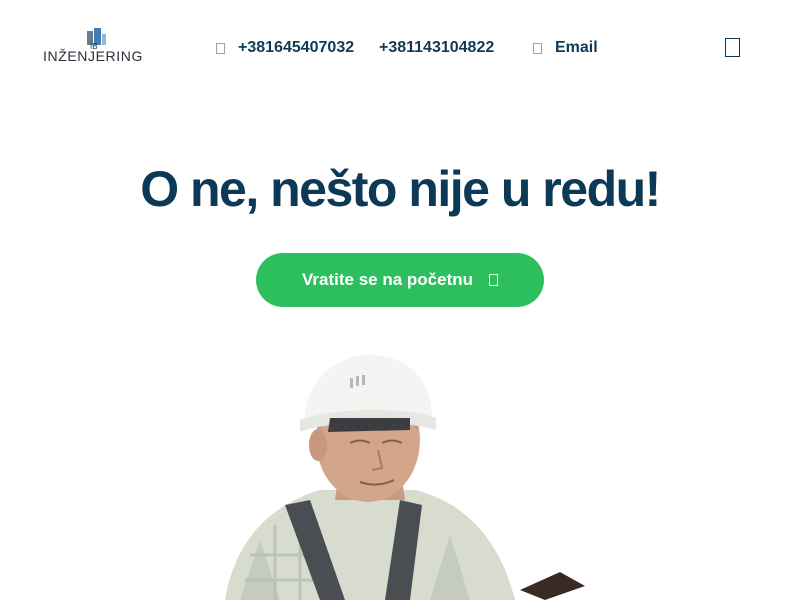  I want to click on building-logo-icon: IB, so click(96, 39).